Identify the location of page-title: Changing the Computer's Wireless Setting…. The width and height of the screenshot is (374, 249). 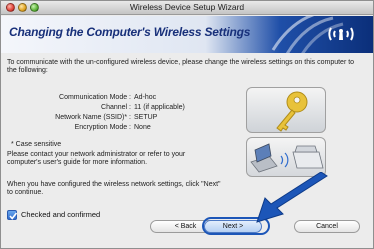
(130, 32).